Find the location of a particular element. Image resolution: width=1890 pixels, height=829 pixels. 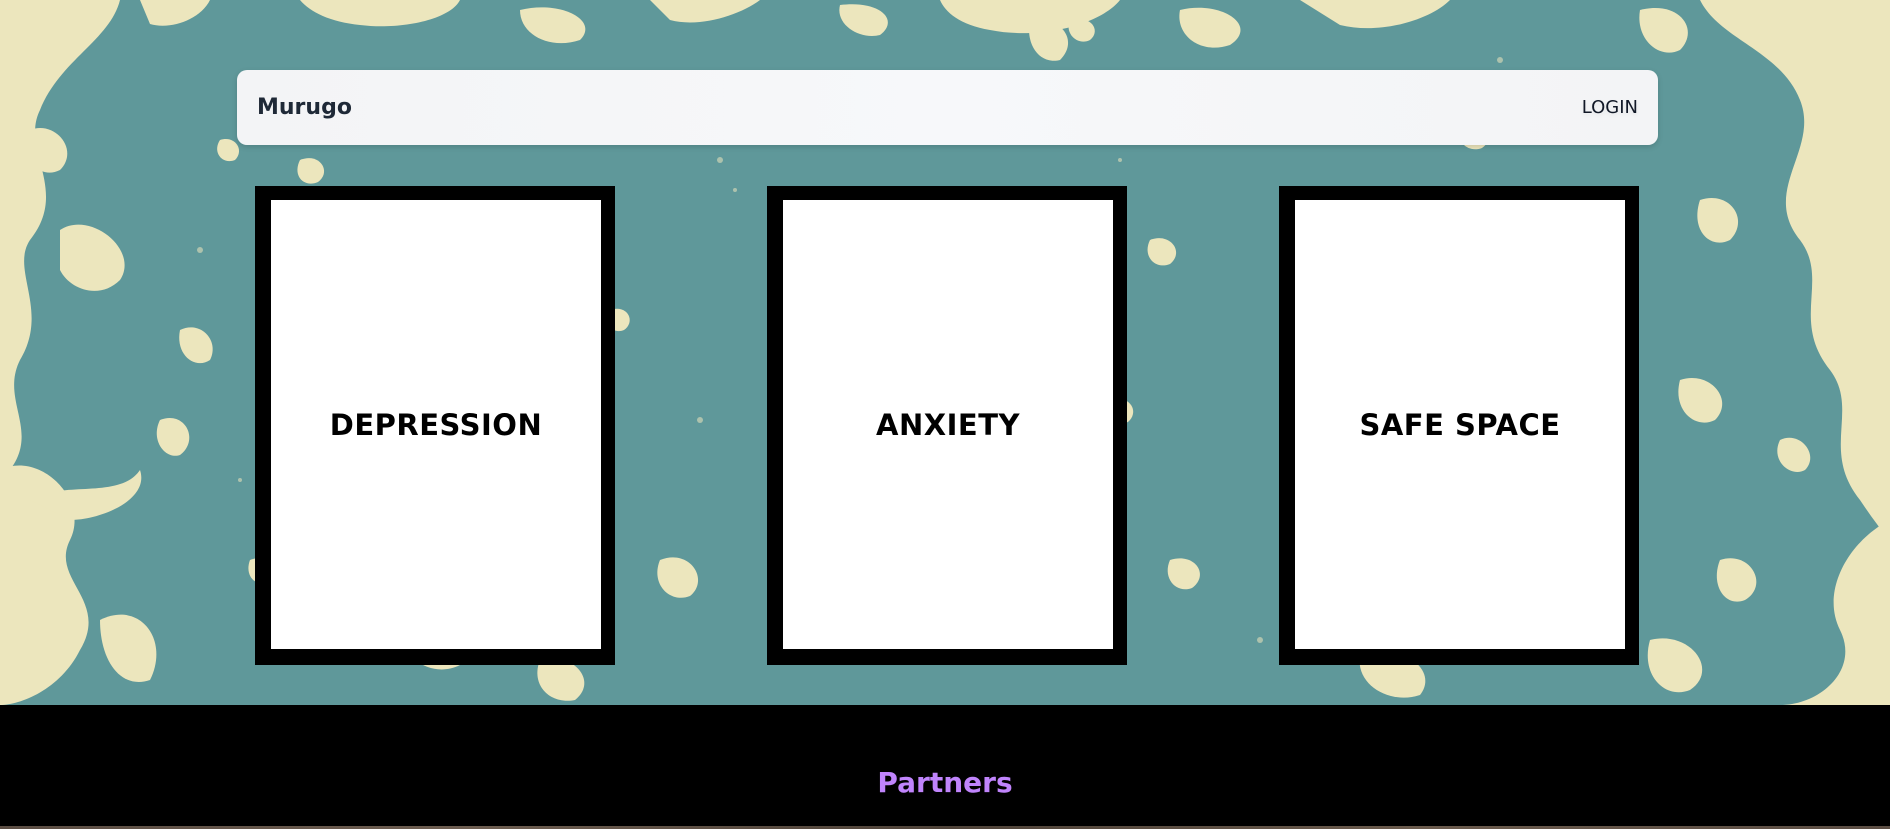

card-face: DEPRESSION is located at coordinates (436, 424).